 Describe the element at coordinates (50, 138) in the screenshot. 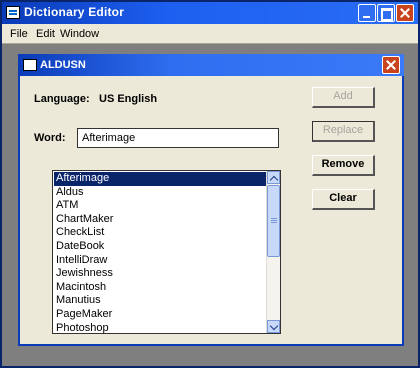

I see `word-label: Word:` at that location.